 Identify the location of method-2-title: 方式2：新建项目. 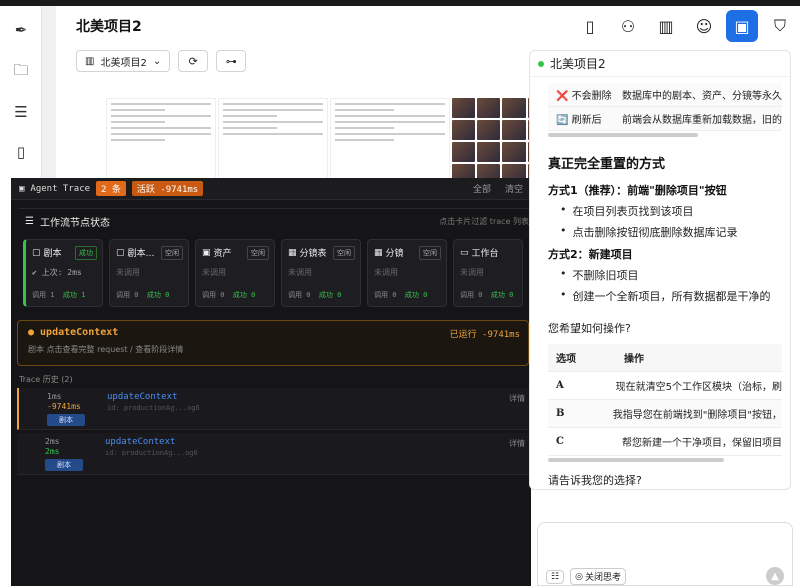
(590, 254).